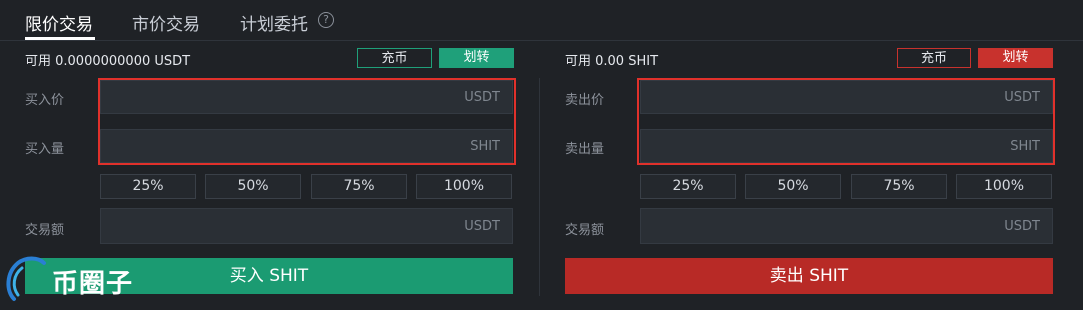 The height and width of the screenshot is (310, 1083). What do you see at coordinates (541, 20) in the screenshot?
I see `order-type-tabs: 限价交易 市价交易 计划委托 ?` at bounding box center [541, 20].